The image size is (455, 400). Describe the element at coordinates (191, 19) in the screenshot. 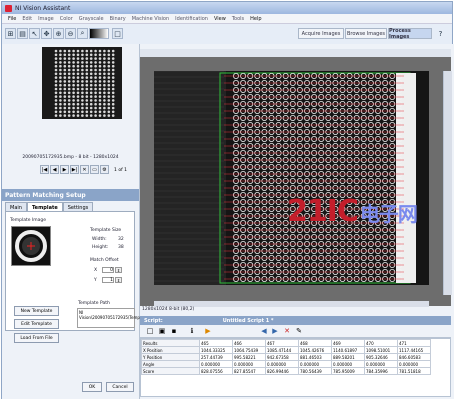

I see `menu-identification: Identification` at that location.